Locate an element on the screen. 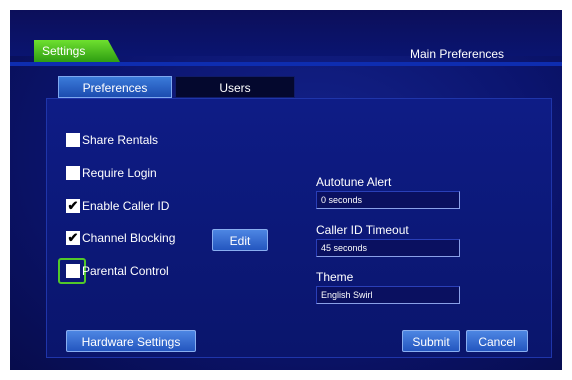  caller-id-timeout-field: 45 seconds is located at coordinates (388, 248).